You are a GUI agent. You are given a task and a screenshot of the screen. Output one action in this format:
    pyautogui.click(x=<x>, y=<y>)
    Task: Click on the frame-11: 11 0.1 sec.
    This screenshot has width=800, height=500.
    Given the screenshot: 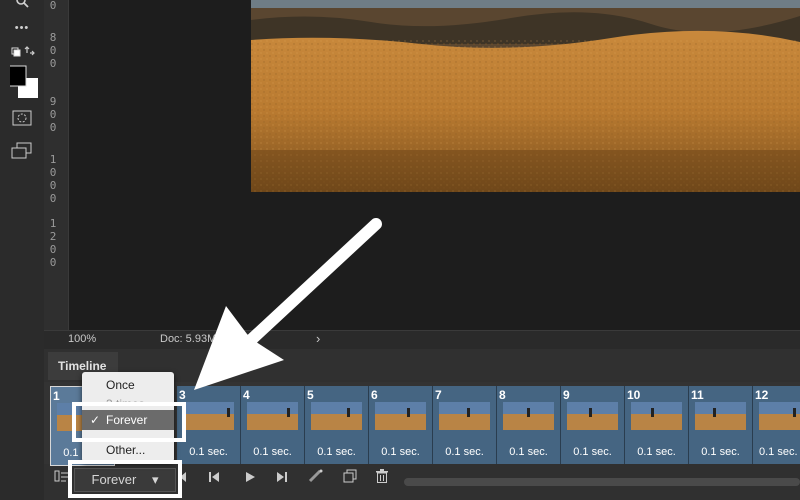 What is the action you would take?
    pyautogui.click(x=721, y=425)
    